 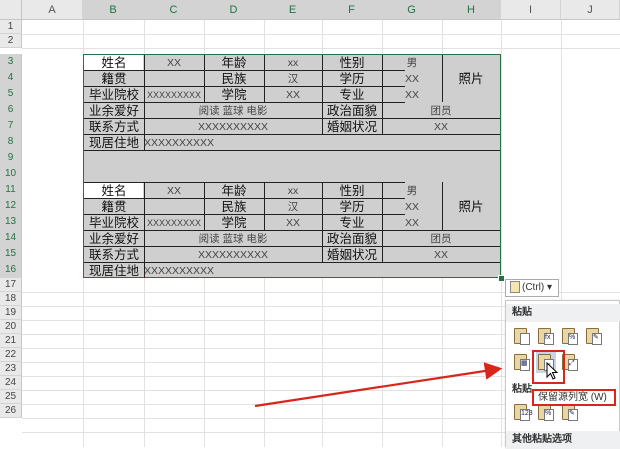 I want to click on annotation-arrow, so click(x=378, y=385).